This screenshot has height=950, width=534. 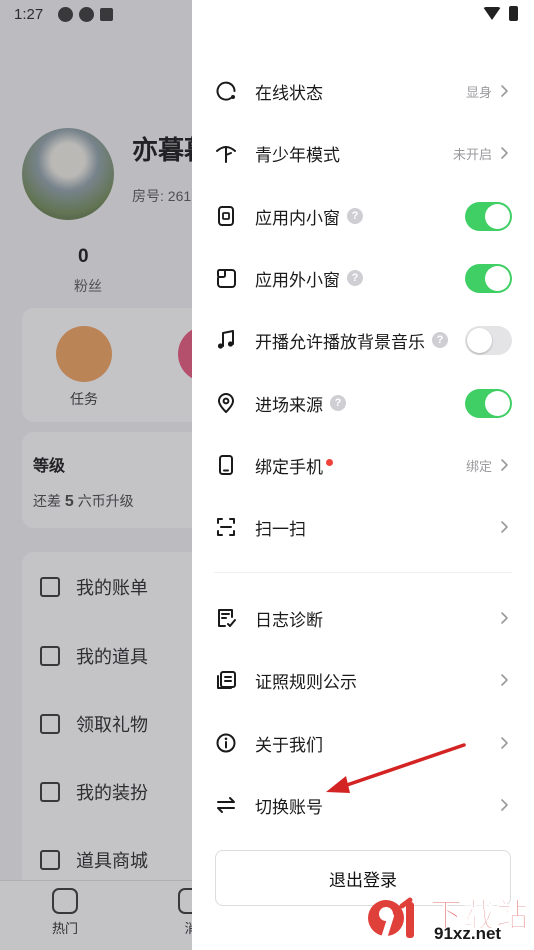 What do you see at coordinates (478, 466) in the screenshot?
I see `bind-phone-value: 绑定` at bounding box center [478, 466].